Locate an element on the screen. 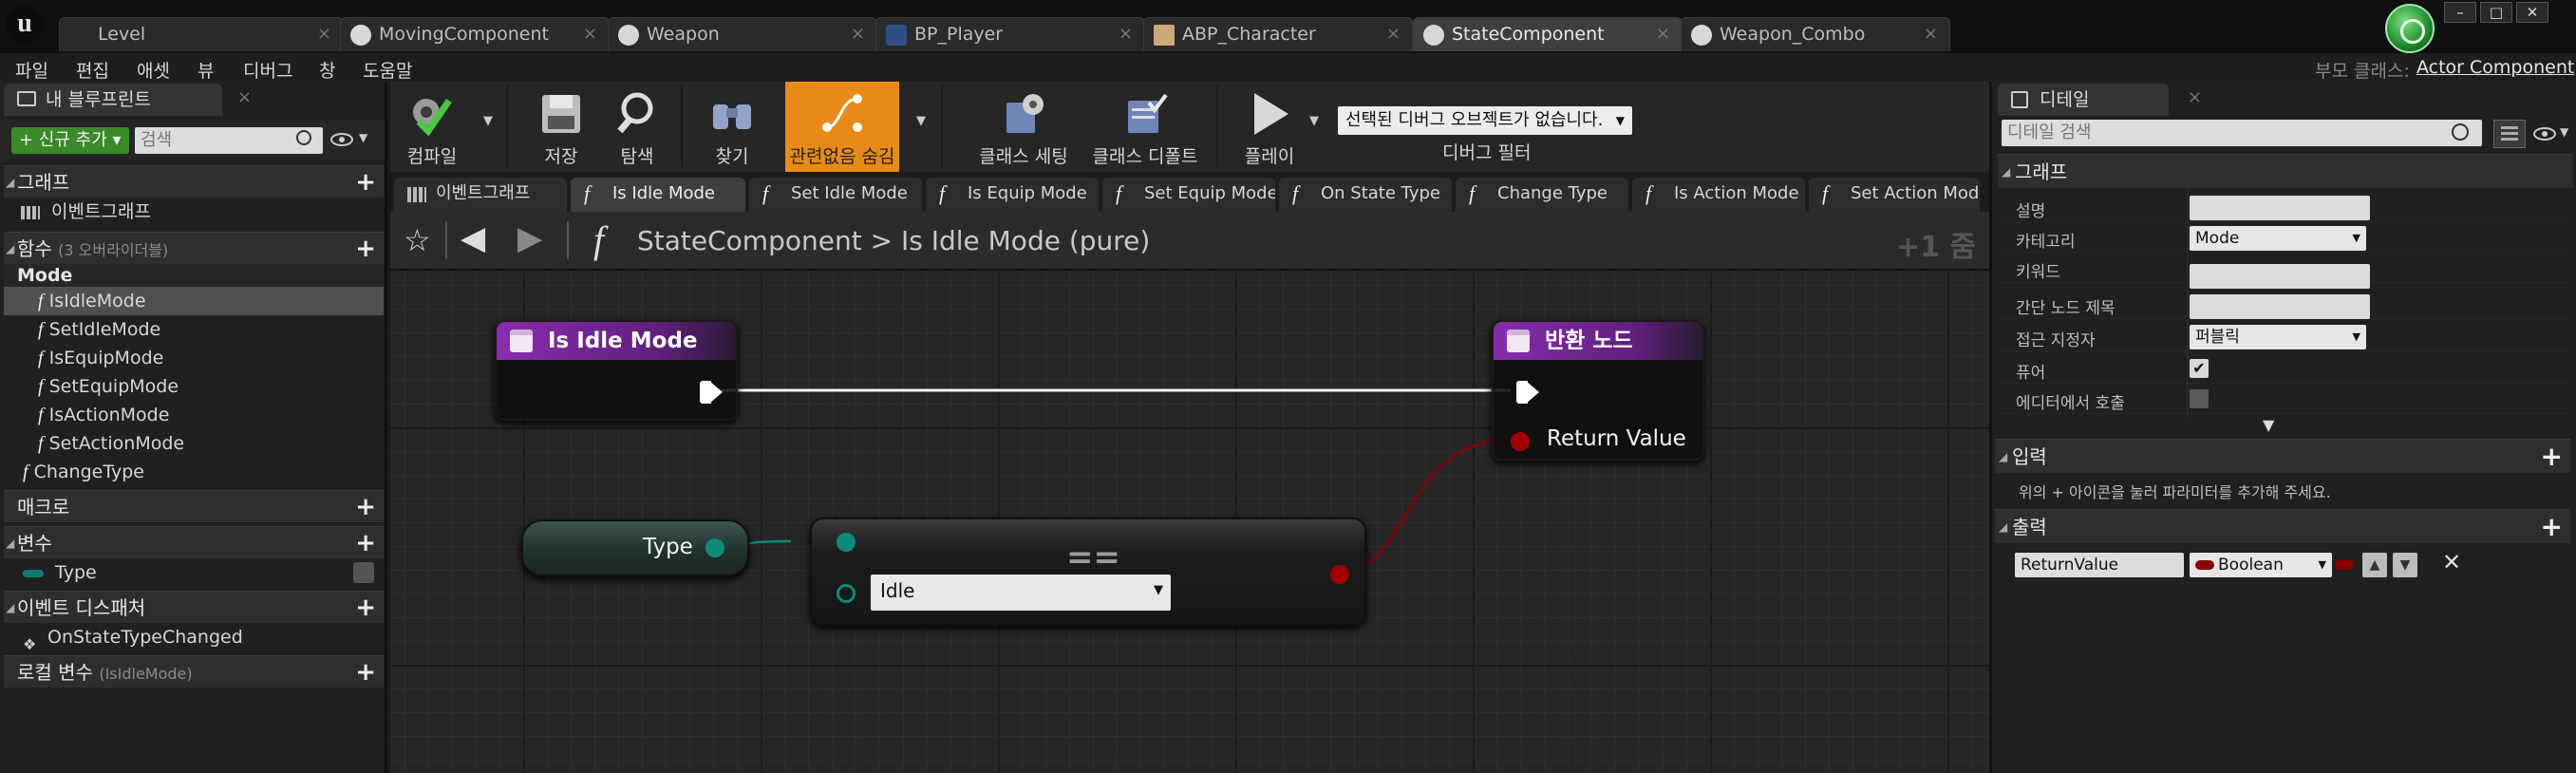  class-settings-button: 클래스 세팅 is located at coordinates (1023, 127).